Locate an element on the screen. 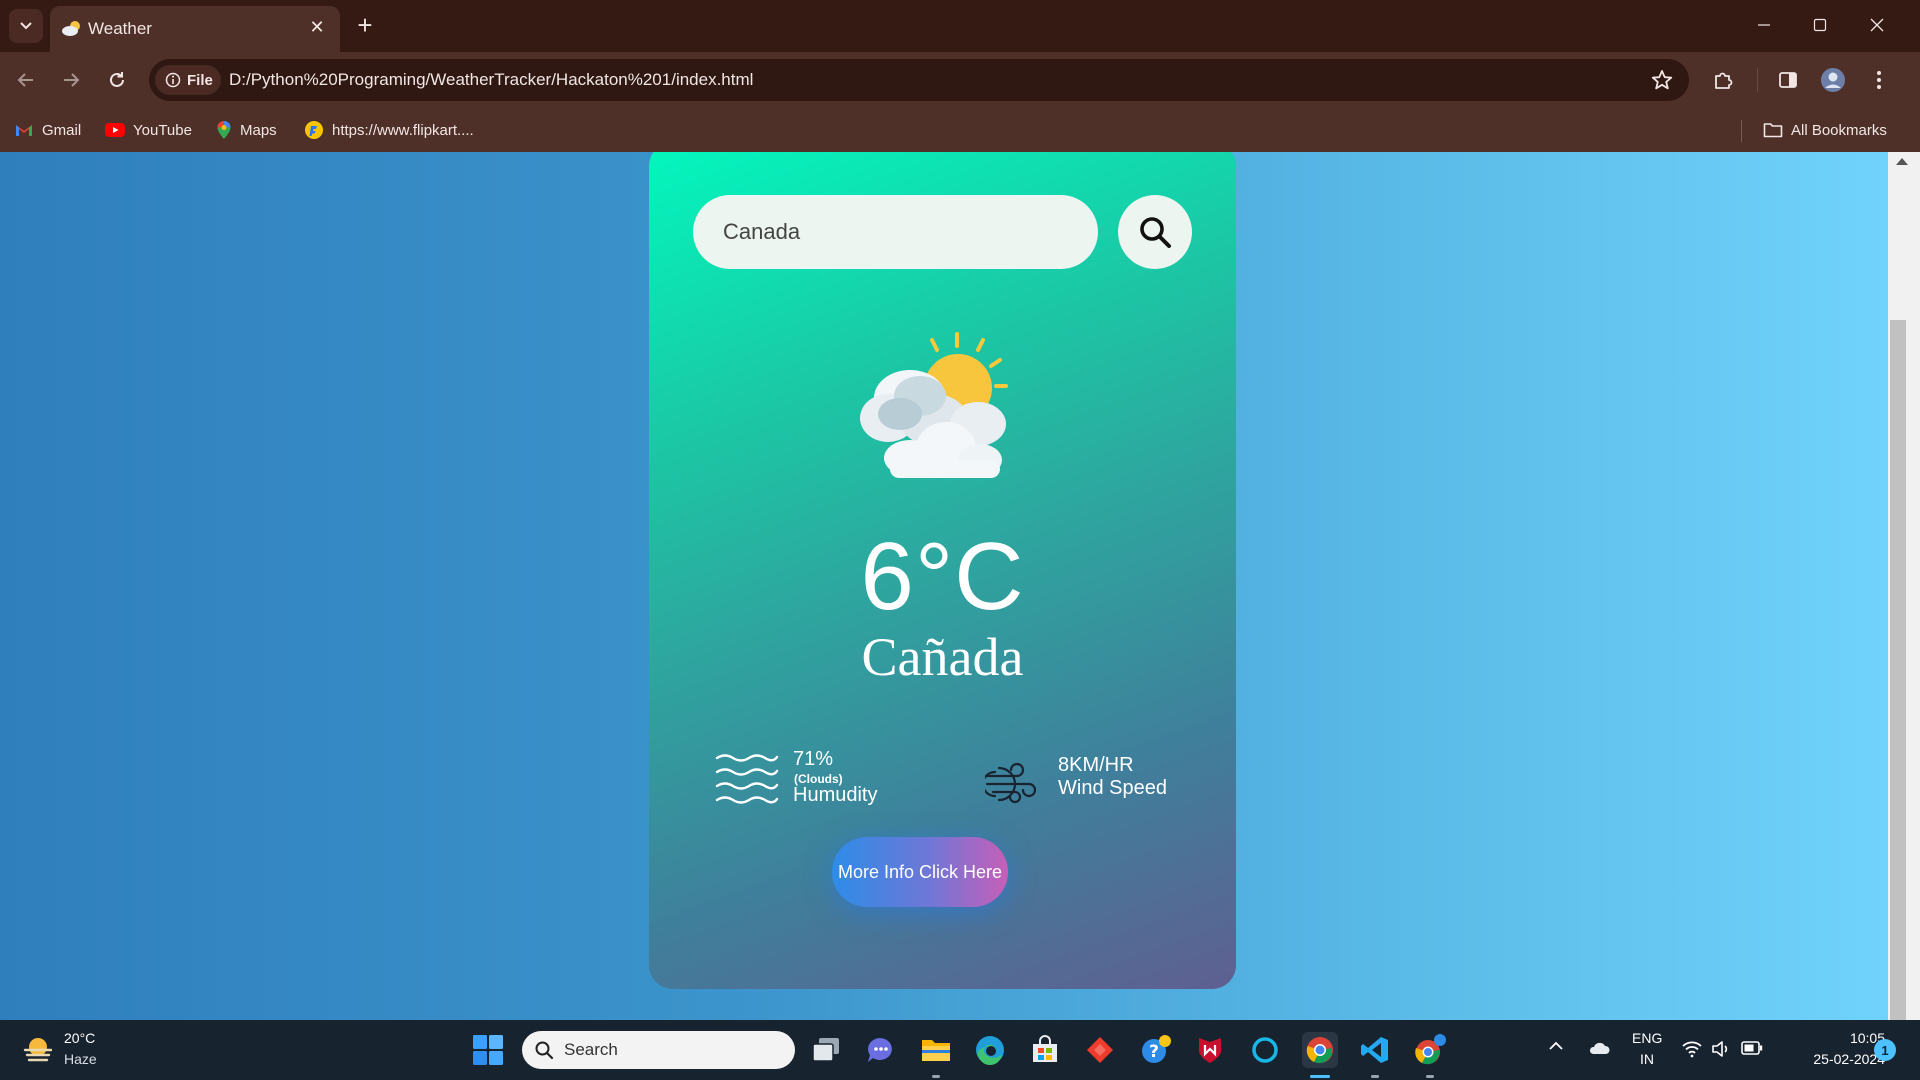 This screenshot has height=1080, width=1920. city-name: Cañada is located at coordinates (942, 657).